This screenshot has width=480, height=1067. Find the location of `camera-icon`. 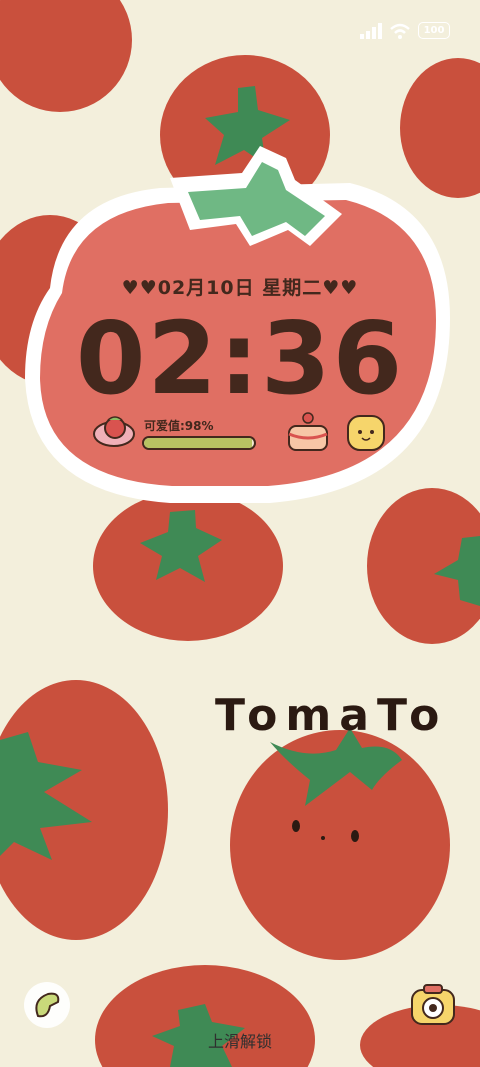

camera-icon is located at coordinates (433, 1004).